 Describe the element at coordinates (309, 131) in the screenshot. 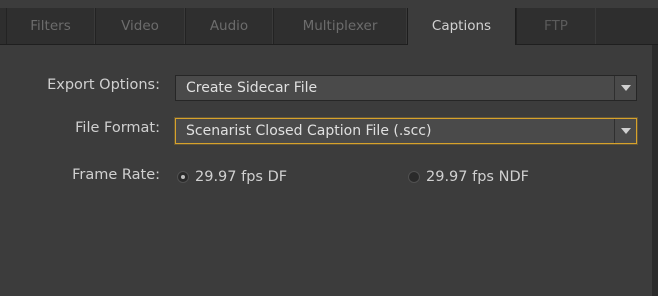

I see `file-format-value: Scenarist Closed Caption File (.scc)` at that location.